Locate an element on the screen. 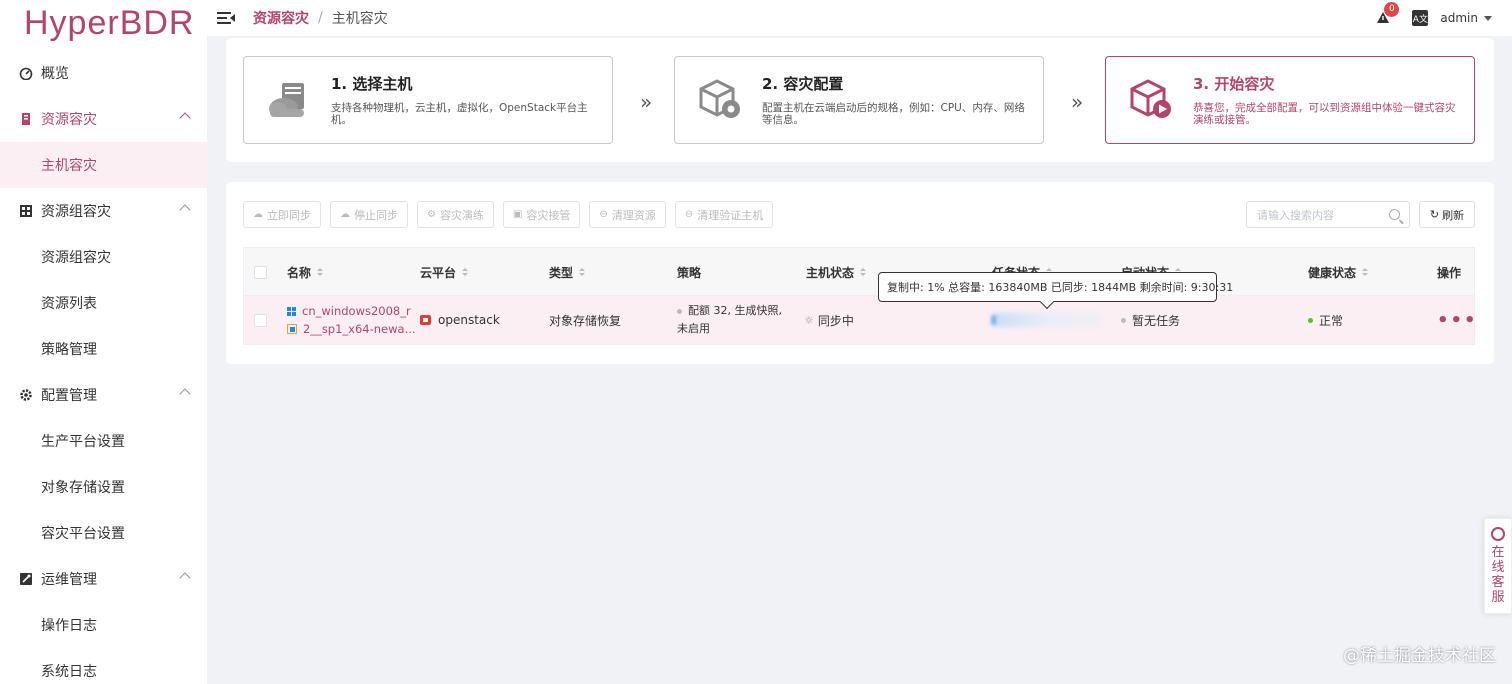 The height and width of the screenshot is (684, 1512). tools-icon is located at coordinates (26, 579).